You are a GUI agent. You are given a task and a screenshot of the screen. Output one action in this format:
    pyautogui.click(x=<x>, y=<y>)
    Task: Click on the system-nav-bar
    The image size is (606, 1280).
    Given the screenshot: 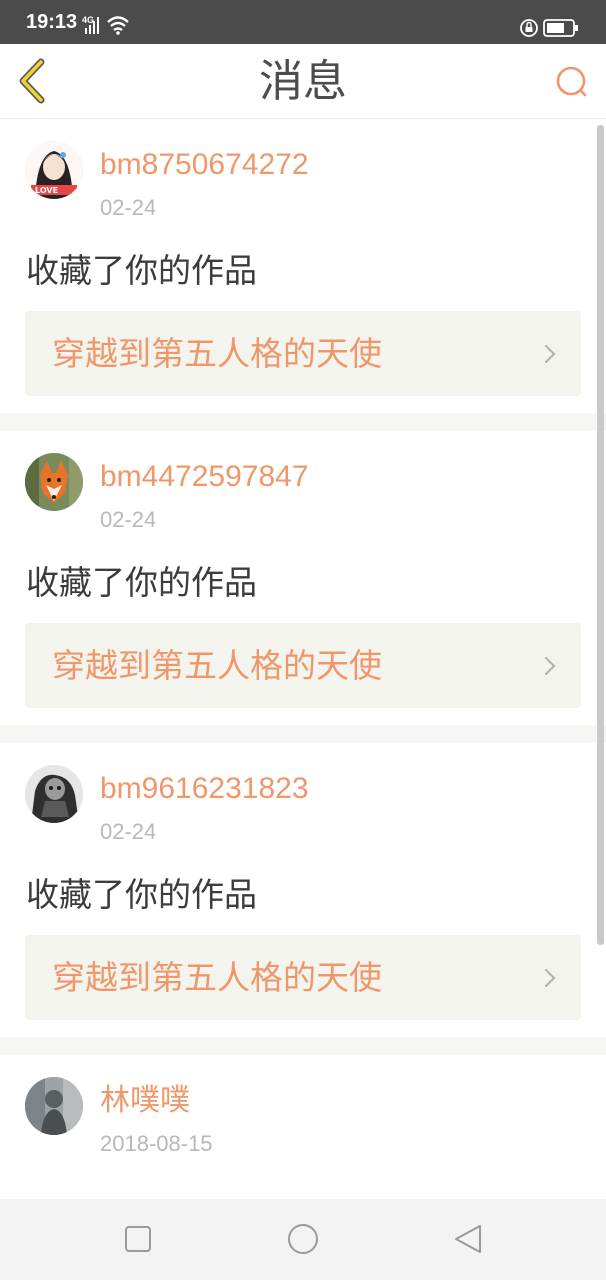 What is the action you would take?
    pyautogui.click(x=303, y=1239)
    